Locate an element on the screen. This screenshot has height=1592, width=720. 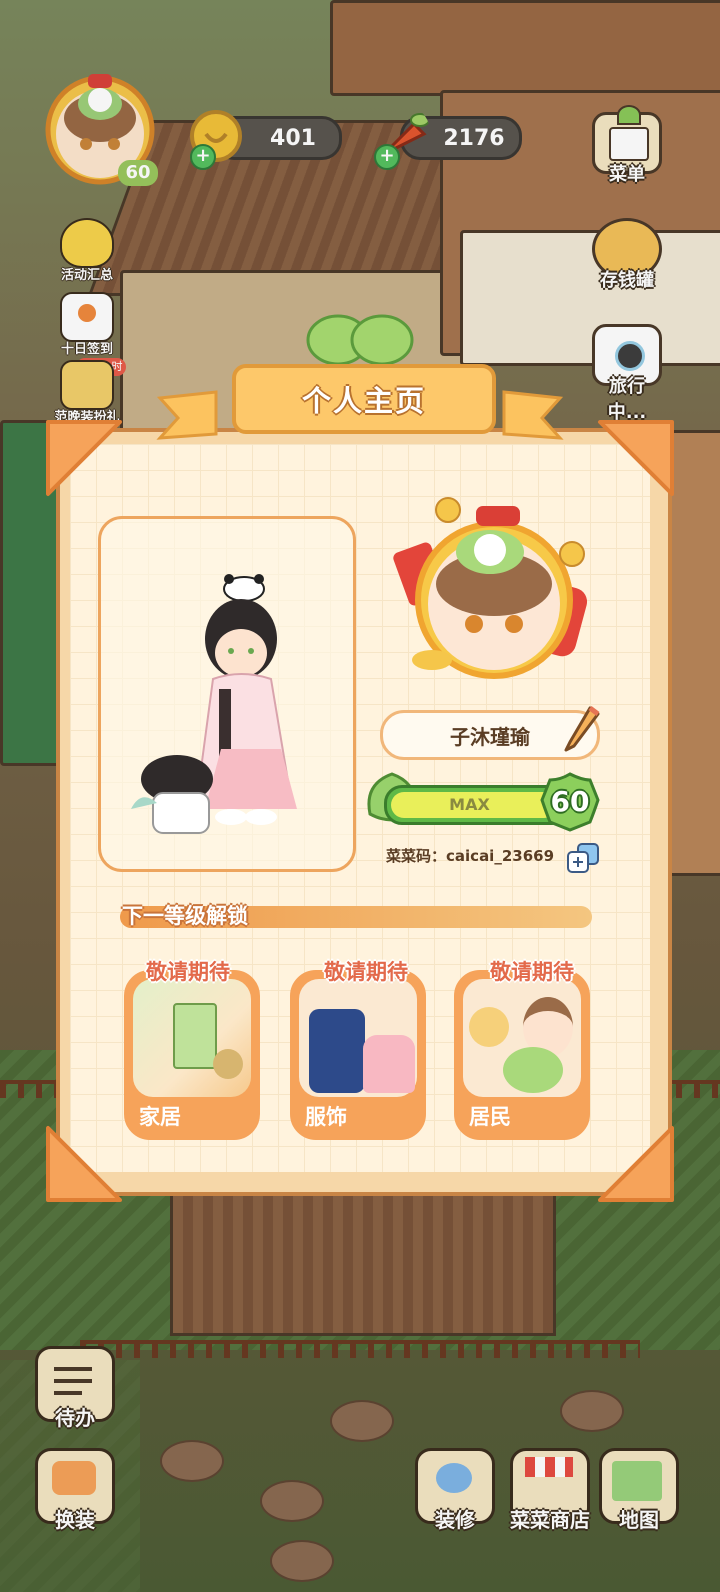
player-code-row: 菜菜码：caicai_23669 is located at coordinates (470, 855).